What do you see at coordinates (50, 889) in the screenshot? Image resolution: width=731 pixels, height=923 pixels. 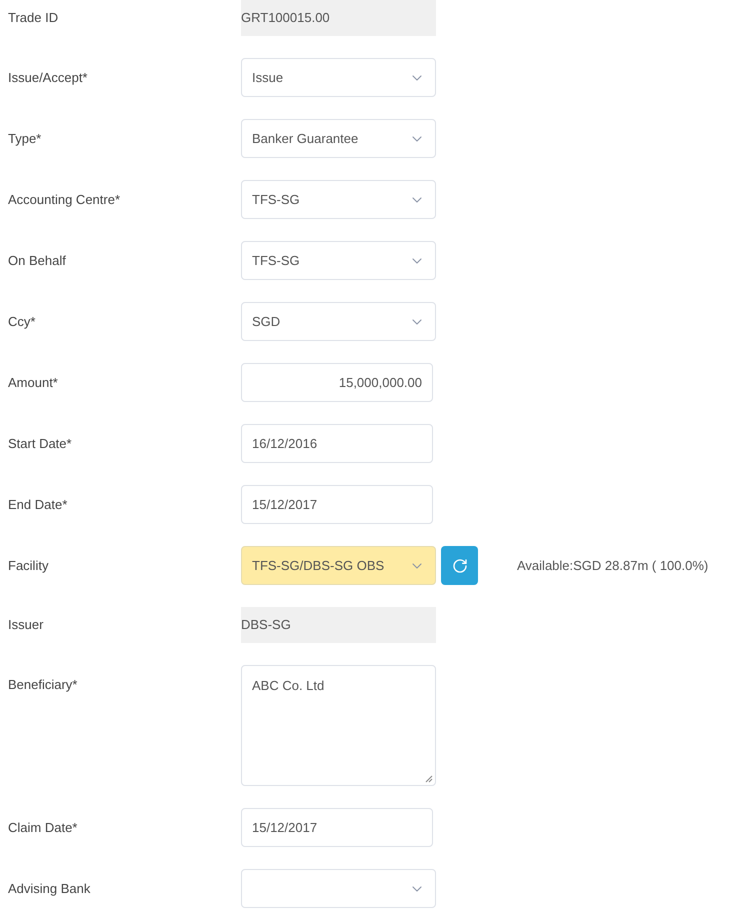 I see `field-label: Advising Bank` at bounding box center [50, 889].